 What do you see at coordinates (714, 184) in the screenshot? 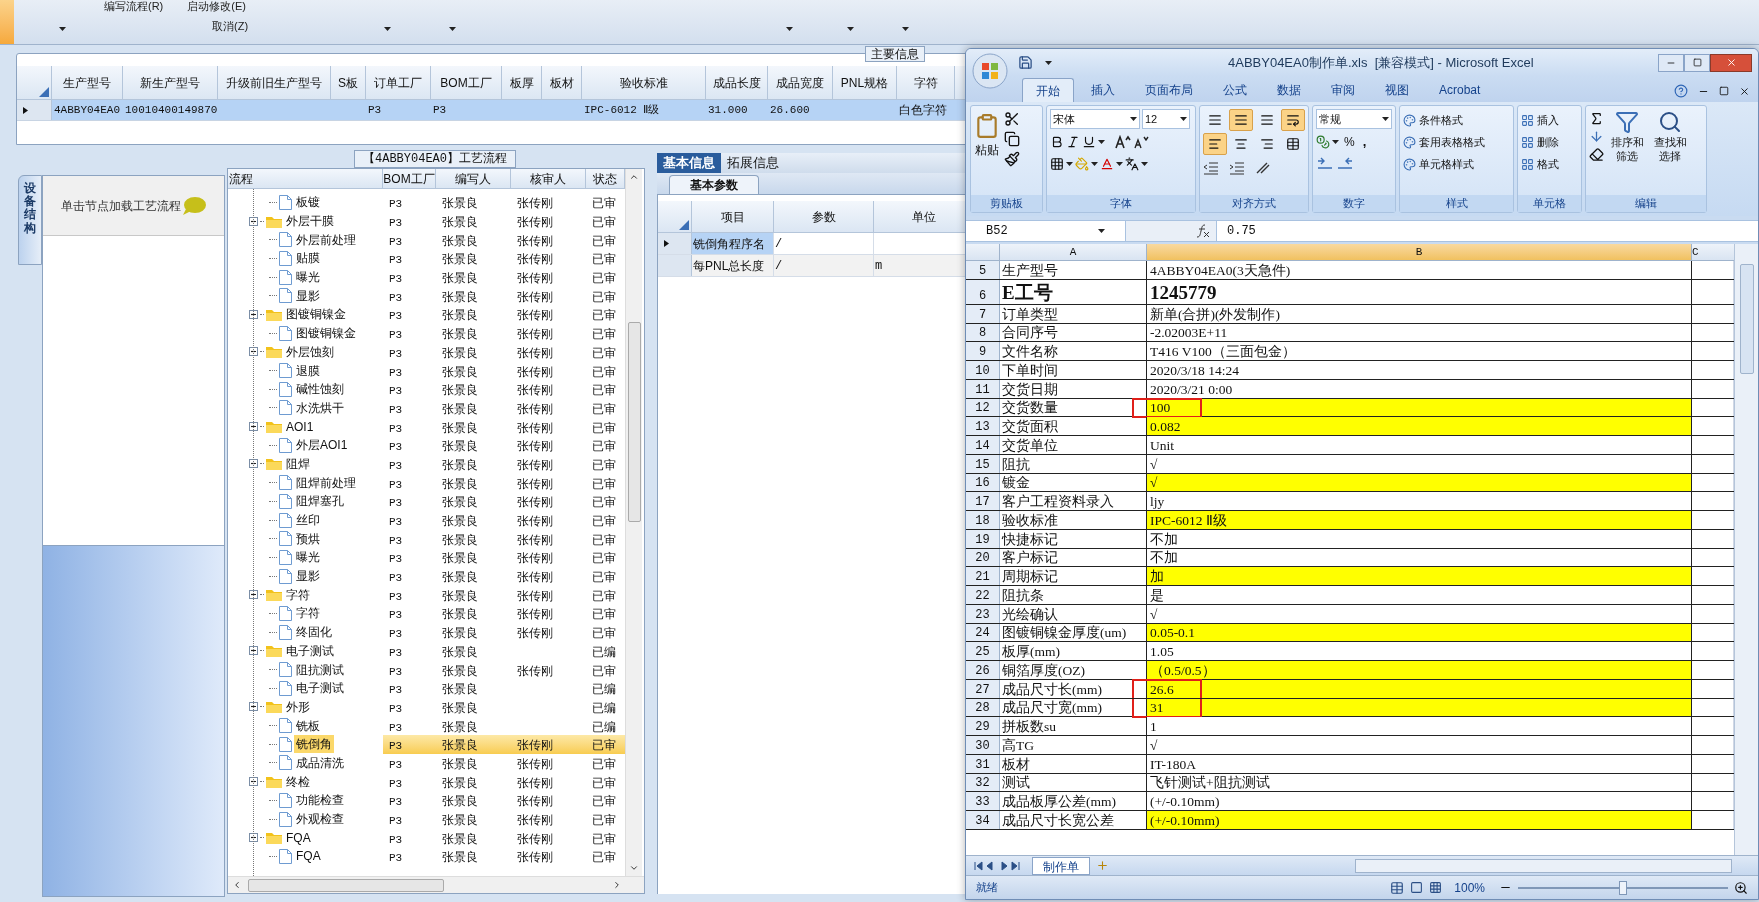
I see `tab: 基本参数` at bounding box center [714, 184].